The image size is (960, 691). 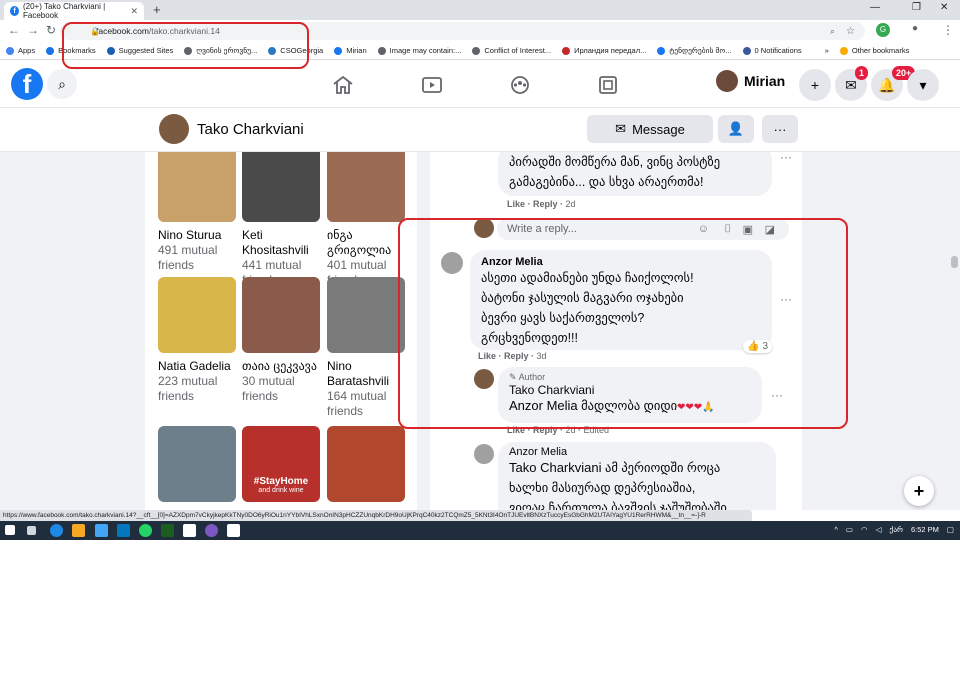 I want to click on friend-card: Keti Khositashvili441 mutual friends, so click(x=281, y=220).